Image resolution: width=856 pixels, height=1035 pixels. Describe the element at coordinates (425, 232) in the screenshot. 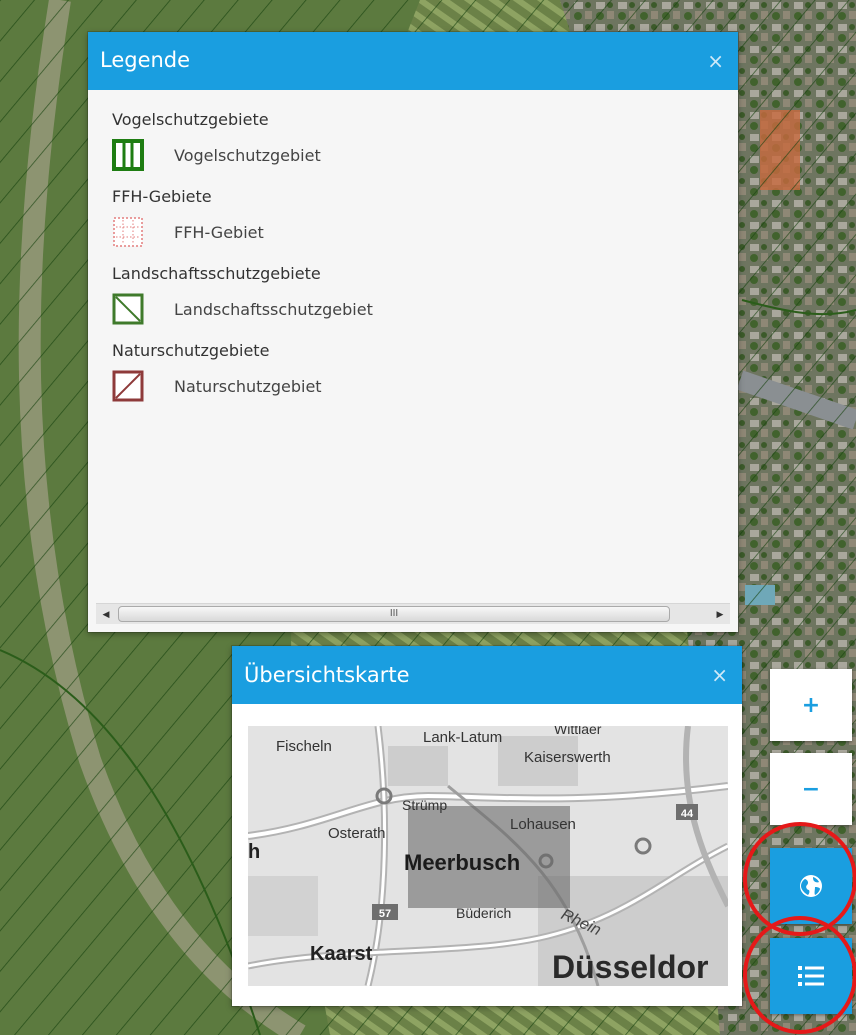

I see `legend-item: FFH-Gebiet` at that location.